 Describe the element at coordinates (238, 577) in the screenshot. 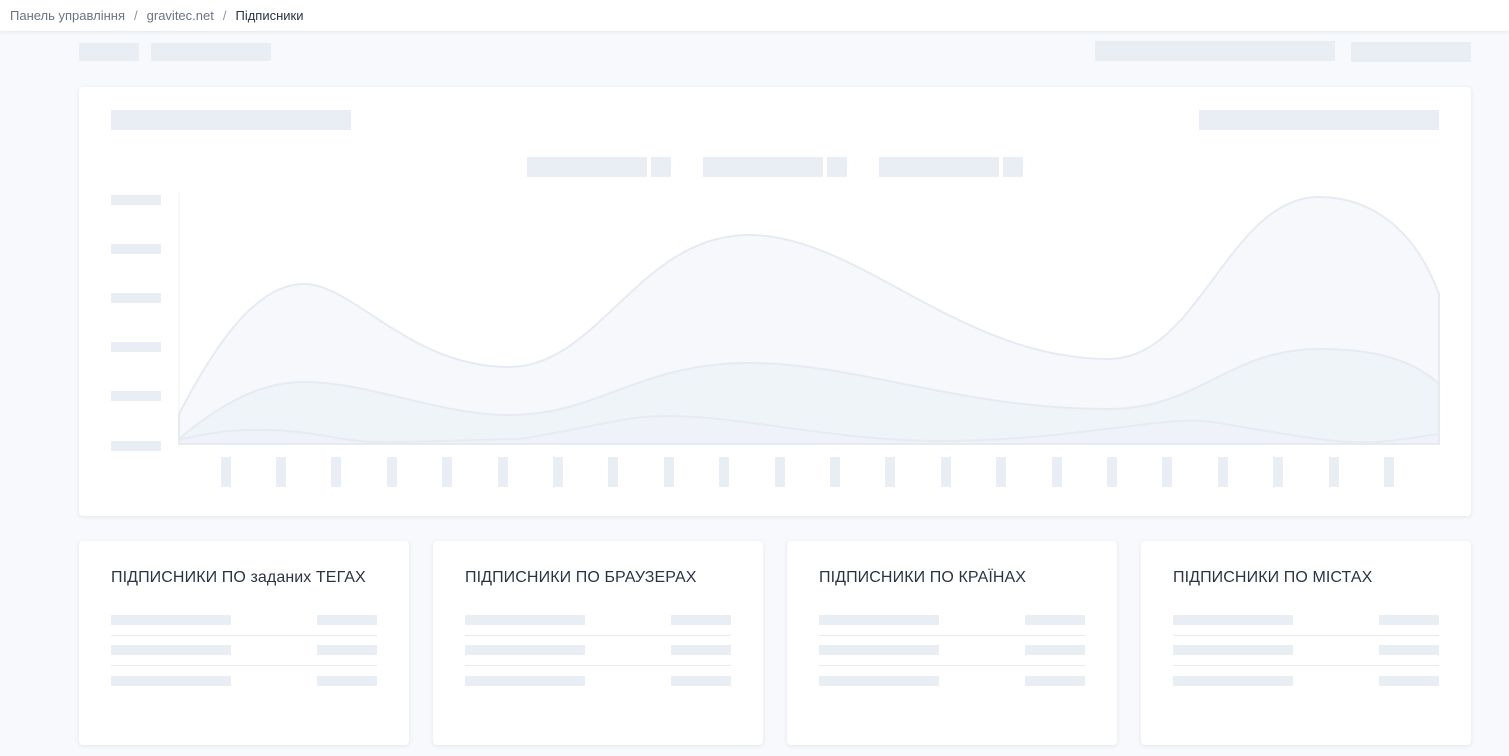

I see `card-title: ПІДПИСНИКИ ПО заданих ТЕГАХ` at that location.